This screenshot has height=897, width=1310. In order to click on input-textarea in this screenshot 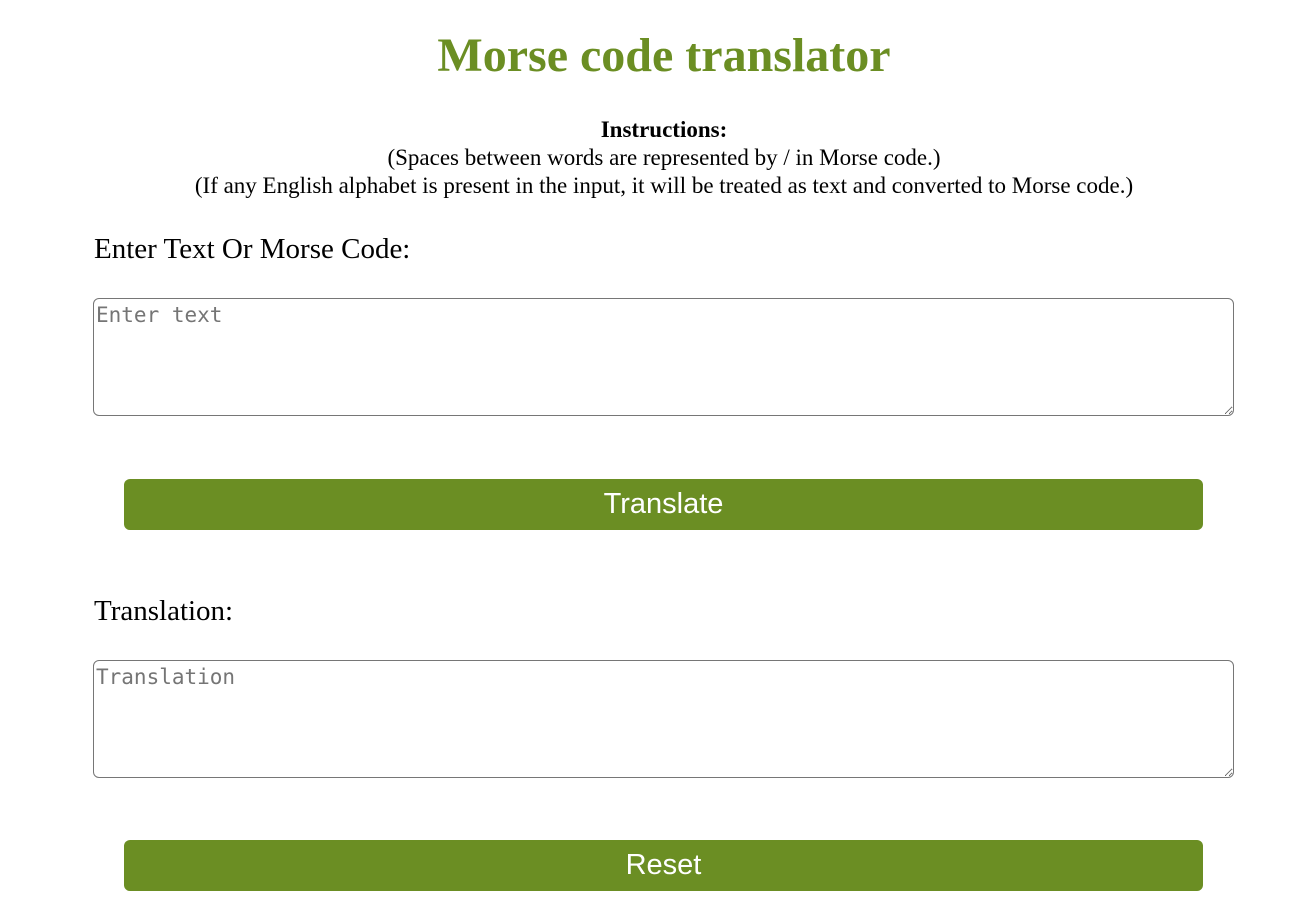, I will do `click(663, 357)`.